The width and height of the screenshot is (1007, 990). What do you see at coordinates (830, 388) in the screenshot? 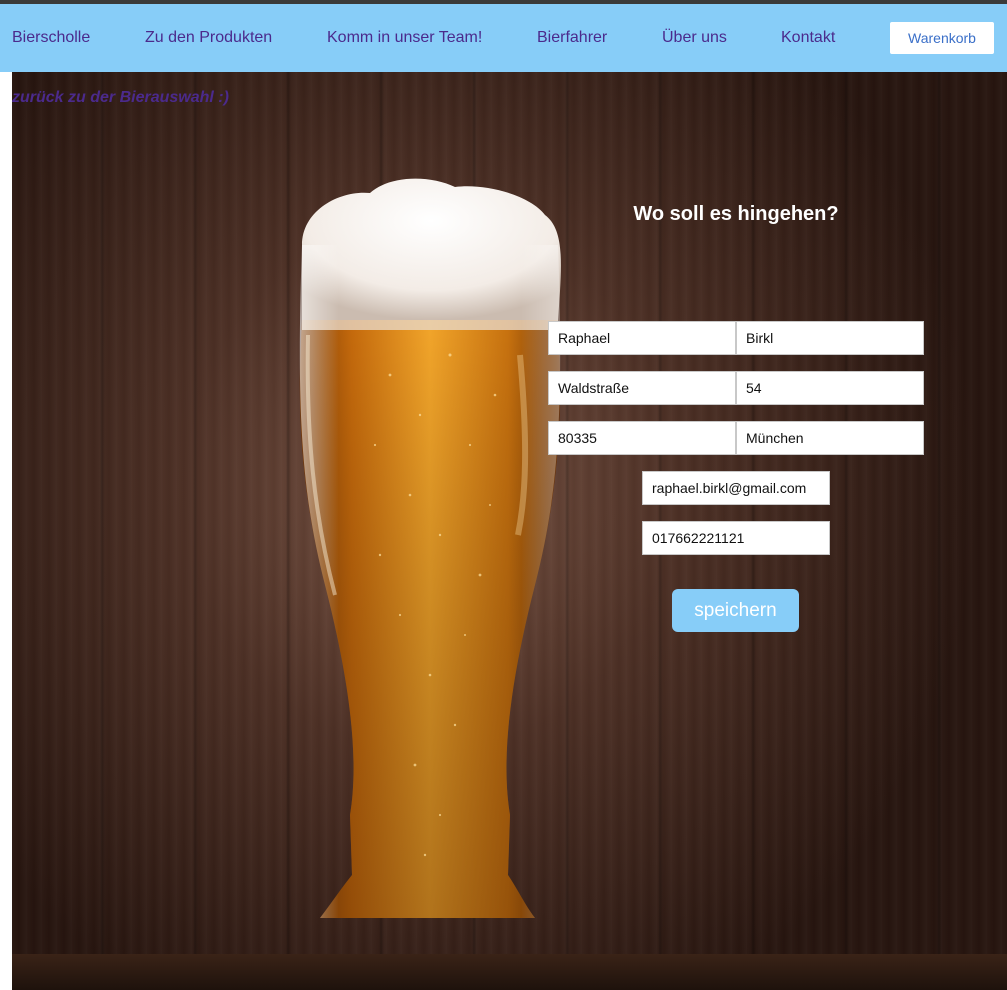
I see `house-number-input` at bounding box center [830, 388].